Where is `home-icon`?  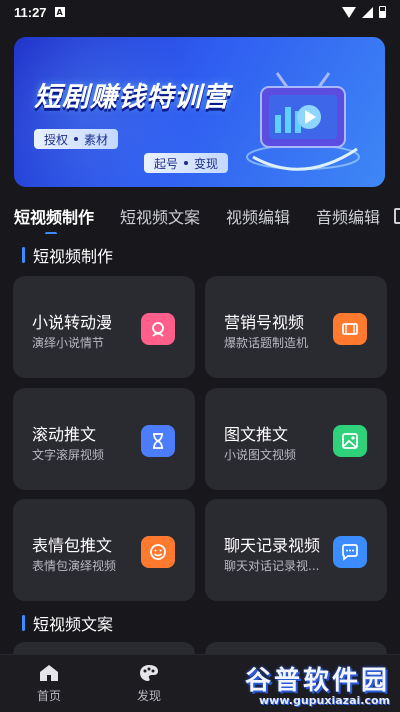 home-icon is located at coordinates (49, 673).